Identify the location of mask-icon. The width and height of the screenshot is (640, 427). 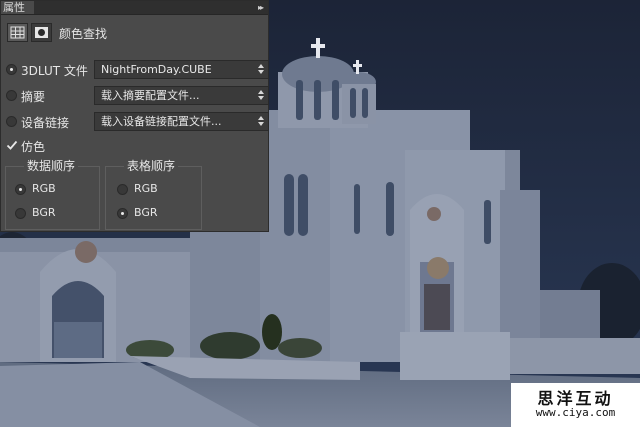
(41, 32).